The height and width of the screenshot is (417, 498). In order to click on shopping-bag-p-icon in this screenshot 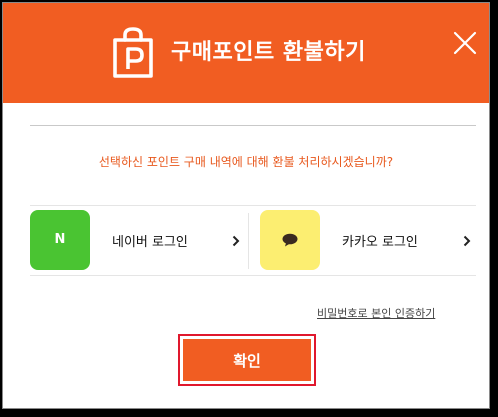, I will do `click(133, 52)`.